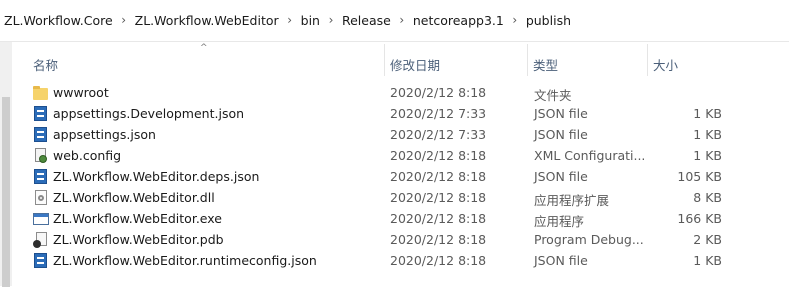  What do you see at coordinates (572, 200) in the screenshot?
I see `file-type: 应用程序扩展` at bounding box center [572, 200].